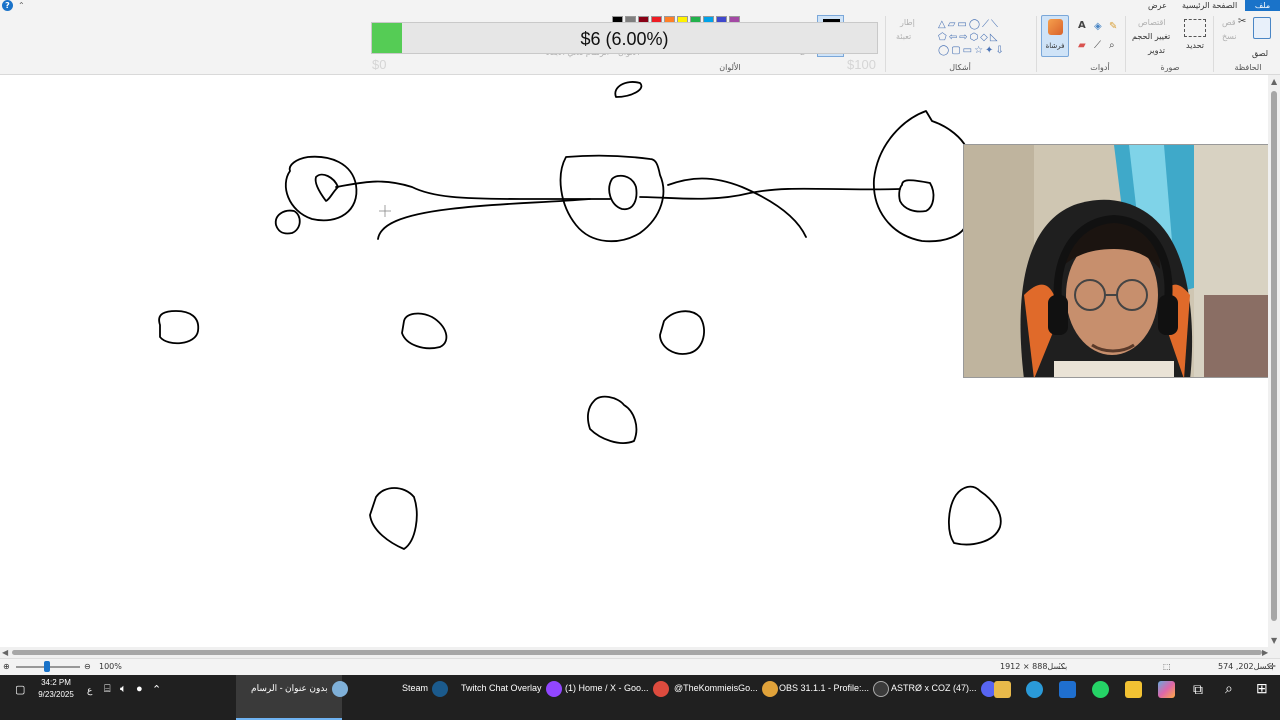 The width and height of the screenshot is (1280, 720). I want to click on taskbar-item-paint: بدون عنوان - الرسام, so click(292, 697).